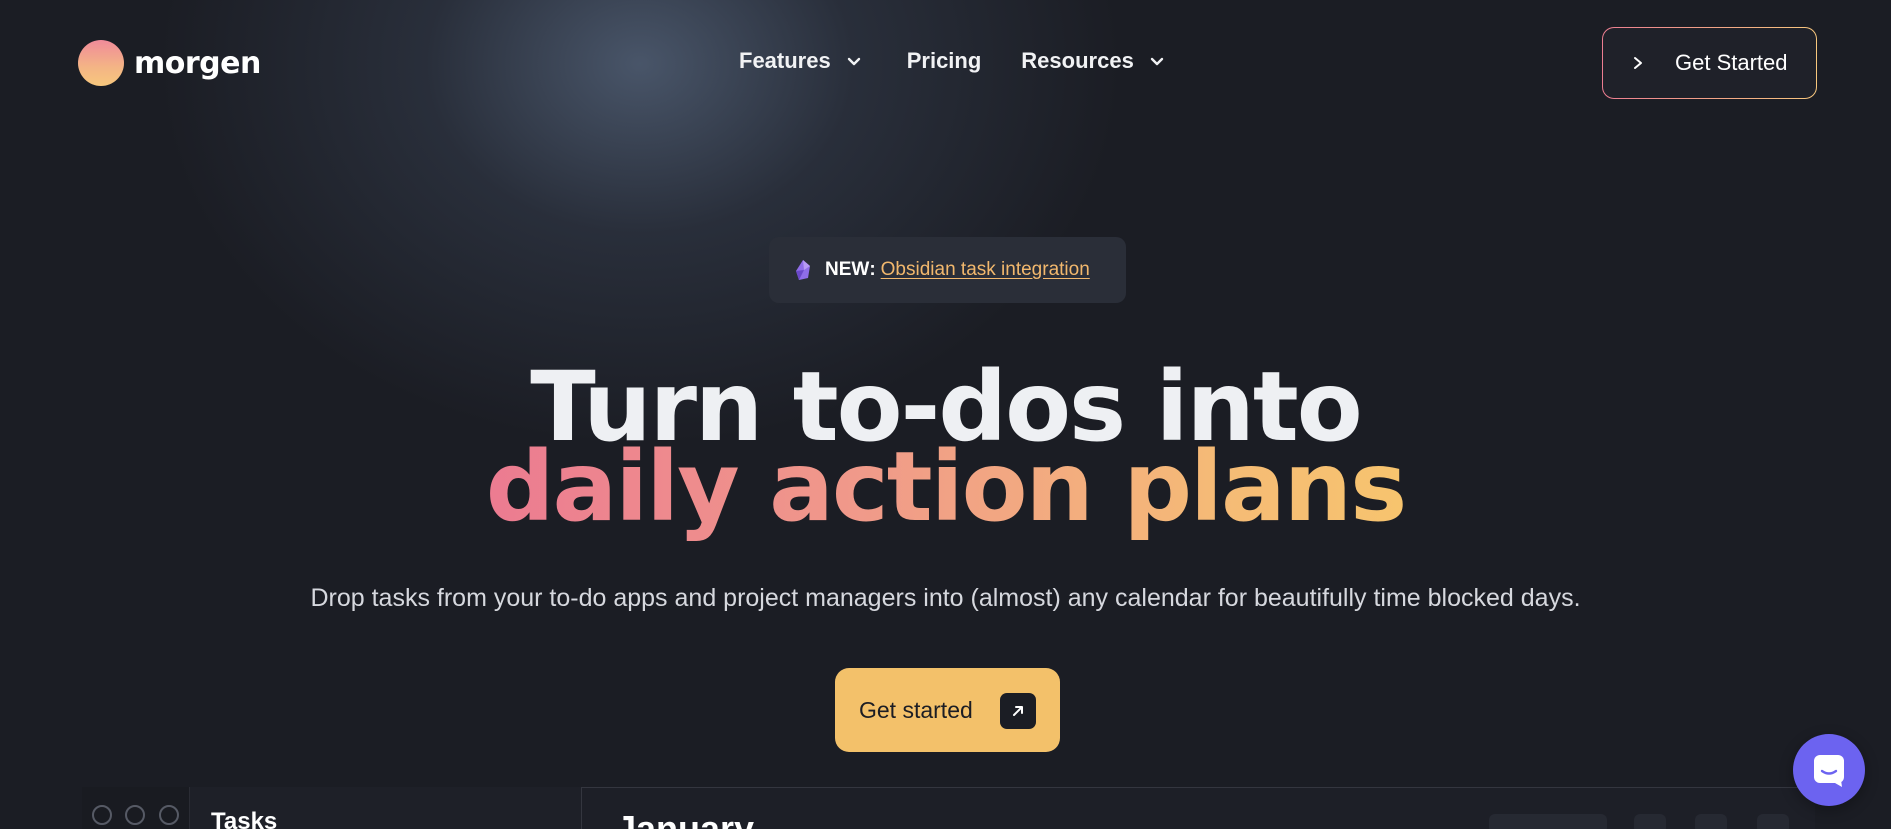  Describe the element at coordinates (1638, 63) in the screenshot. I see `chevron-right-icon` at that location.